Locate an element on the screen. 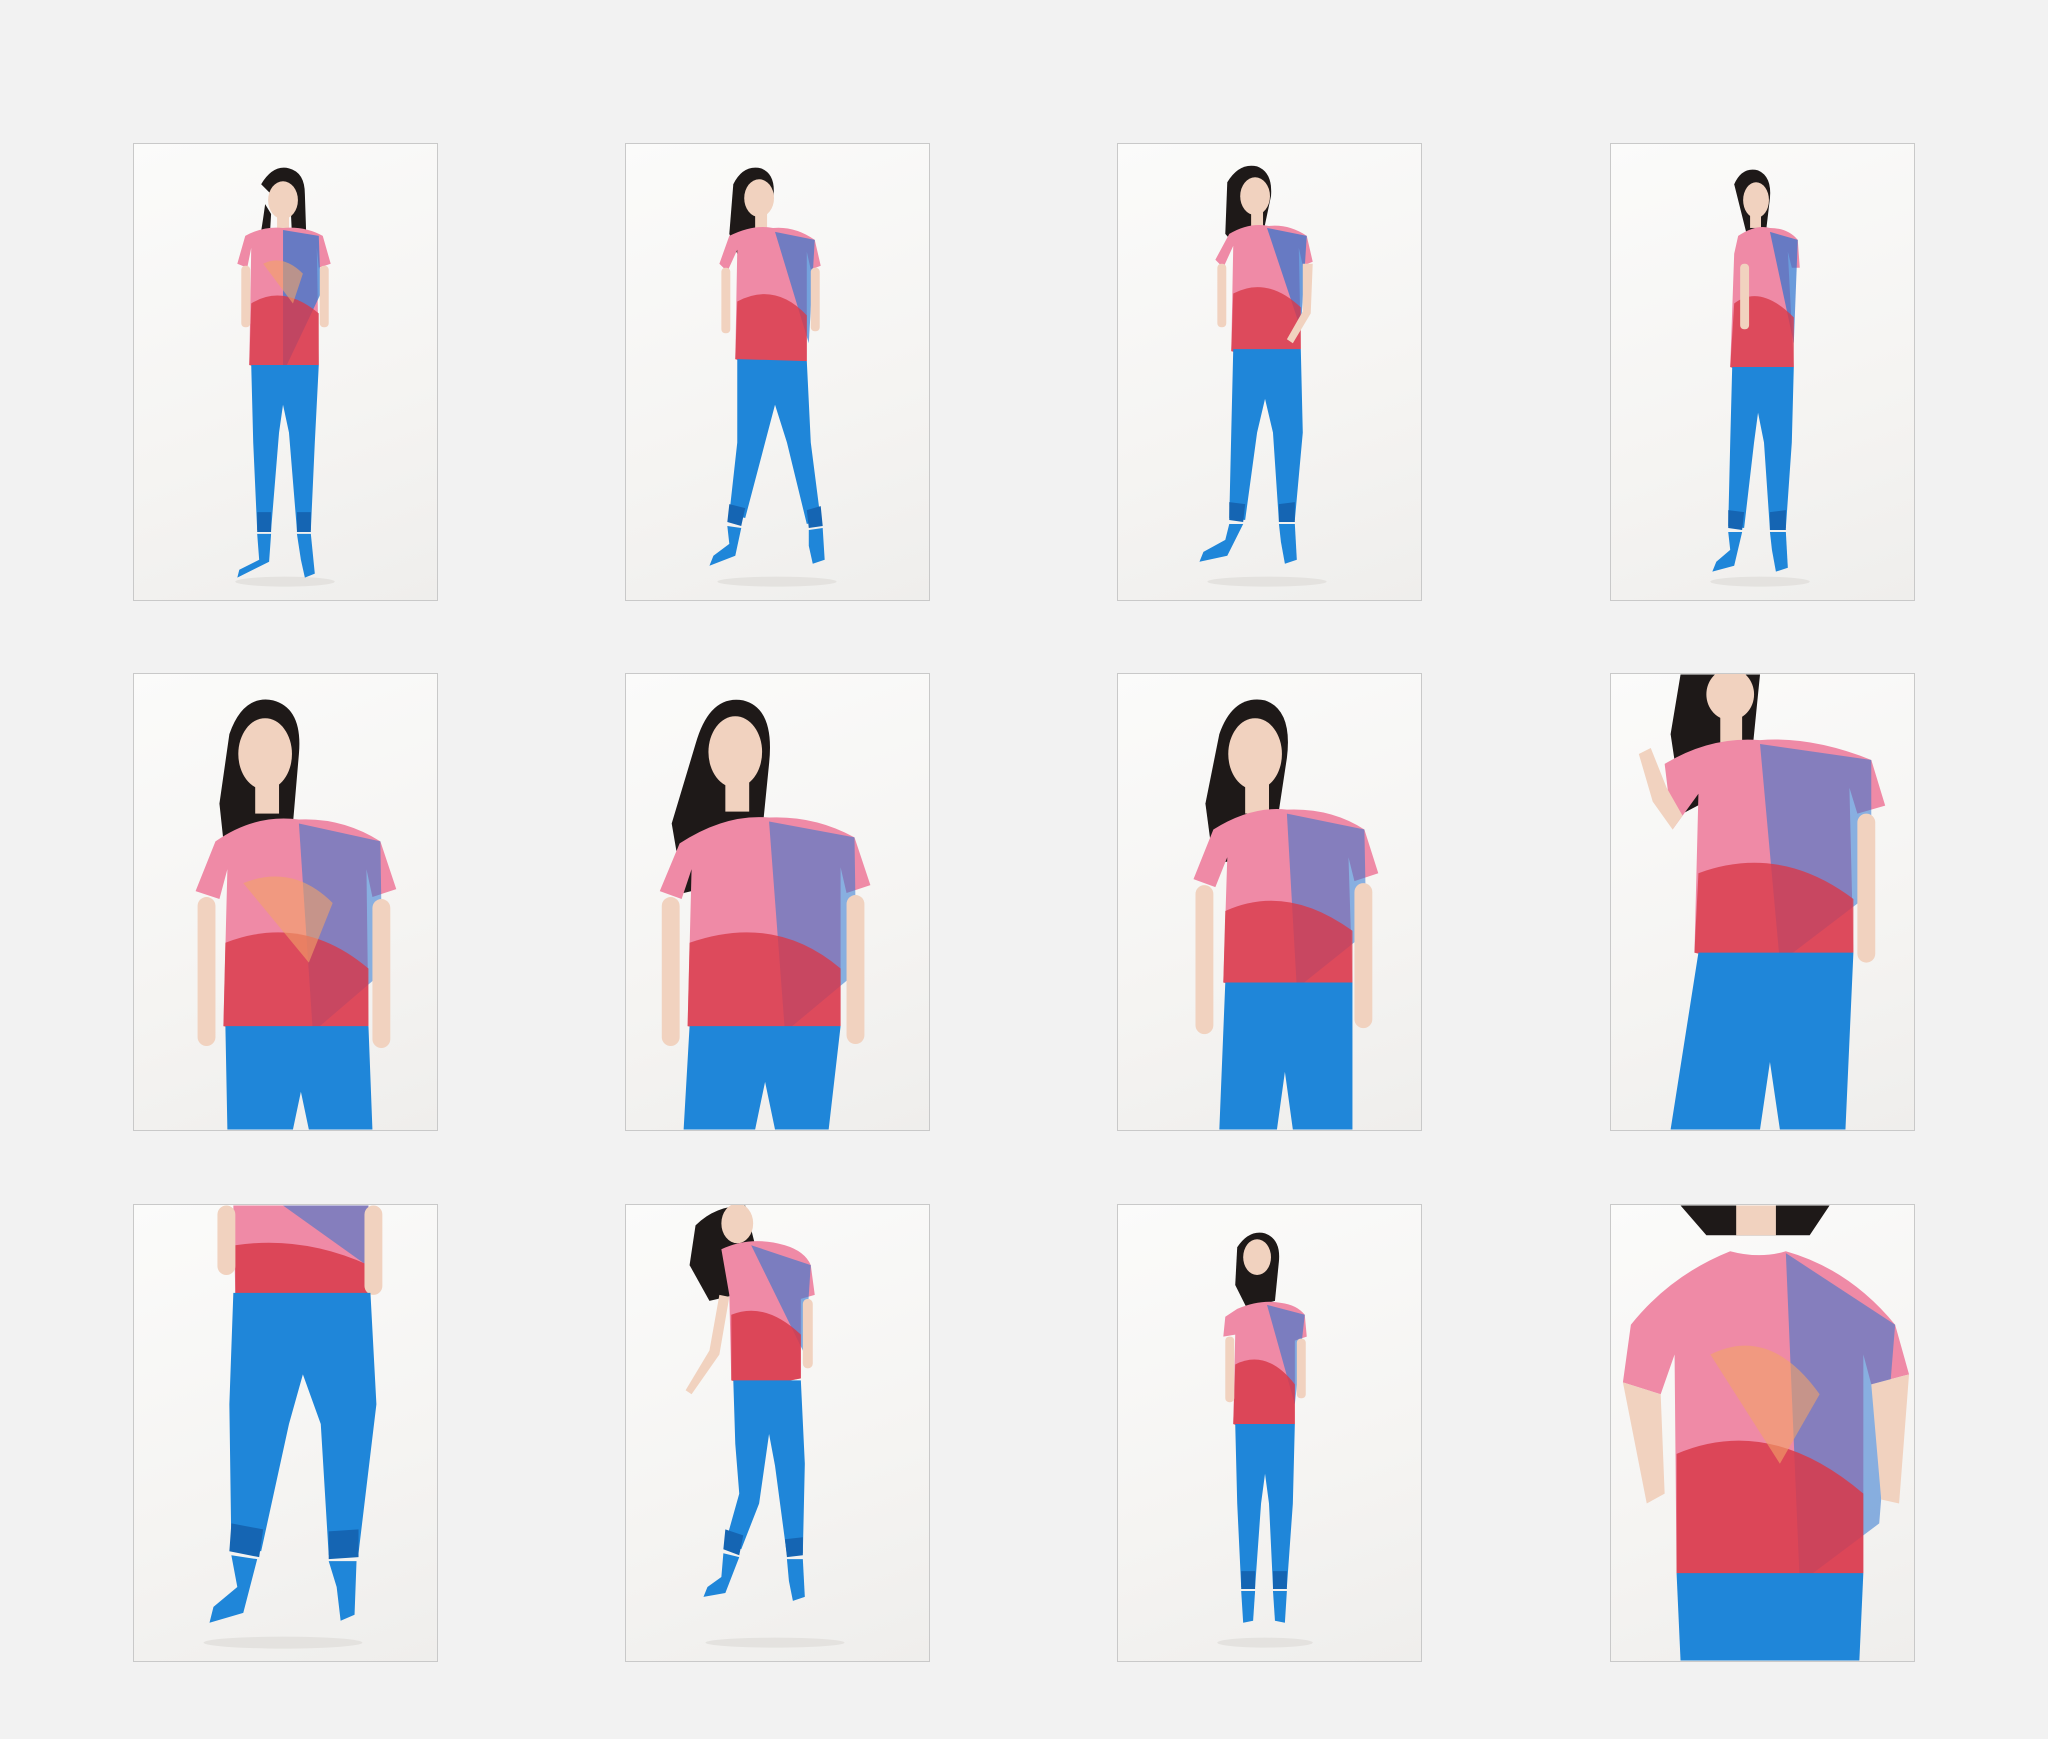 The height and width of the screenshot is (1739, 2048). model-lower-body-pants-image is located at coordinates (293, 1427).